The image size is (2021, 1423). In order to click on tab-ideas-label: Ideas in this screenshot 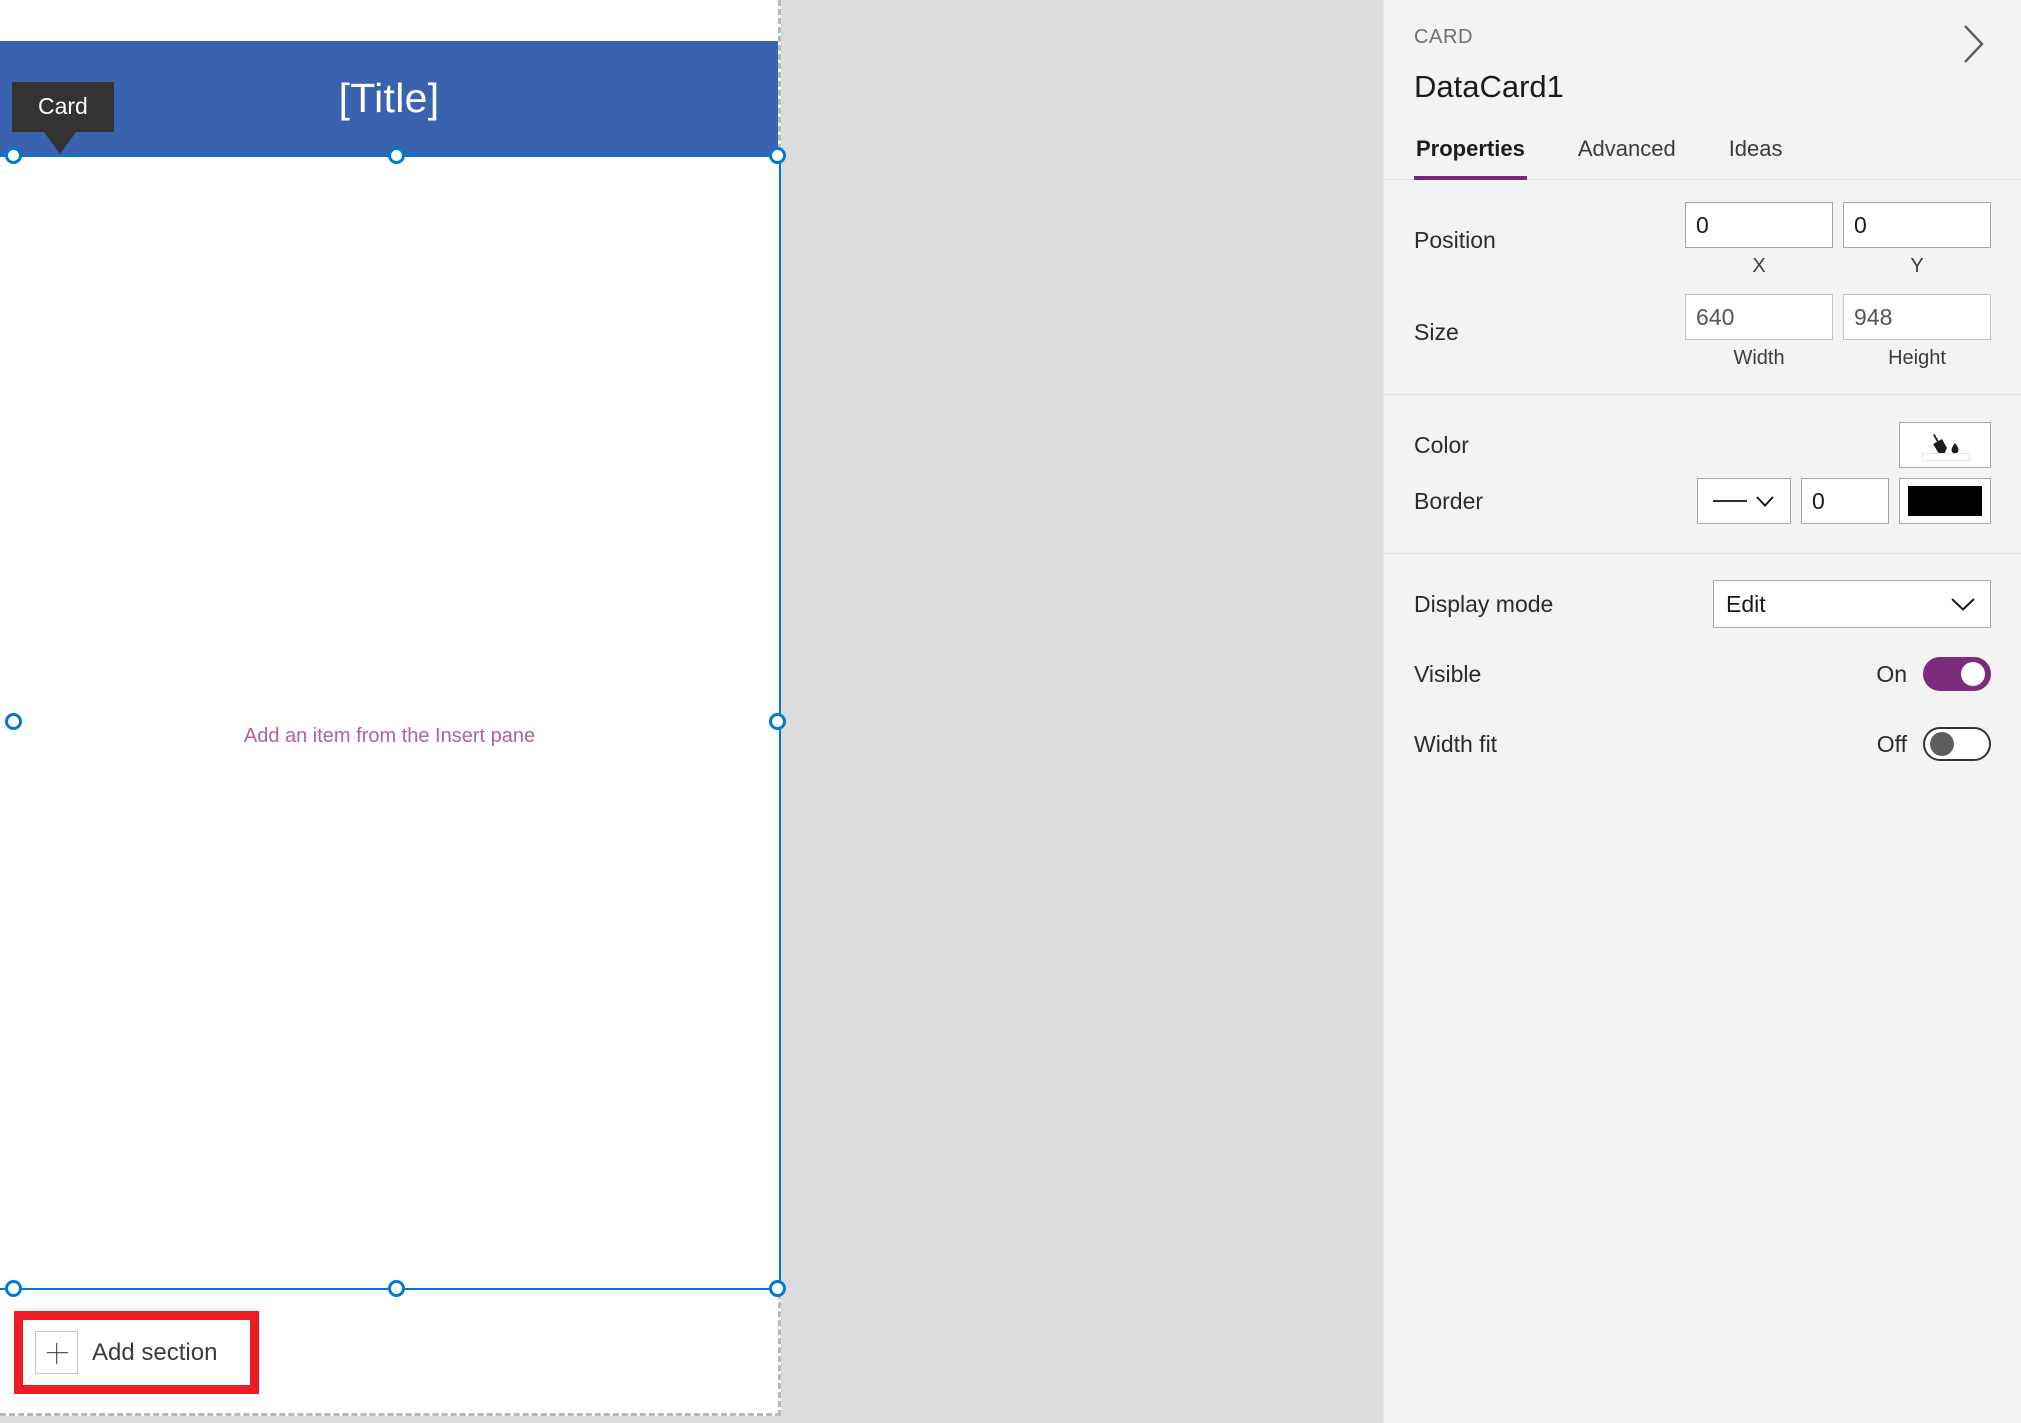, I will do `click(1755, 148)`.